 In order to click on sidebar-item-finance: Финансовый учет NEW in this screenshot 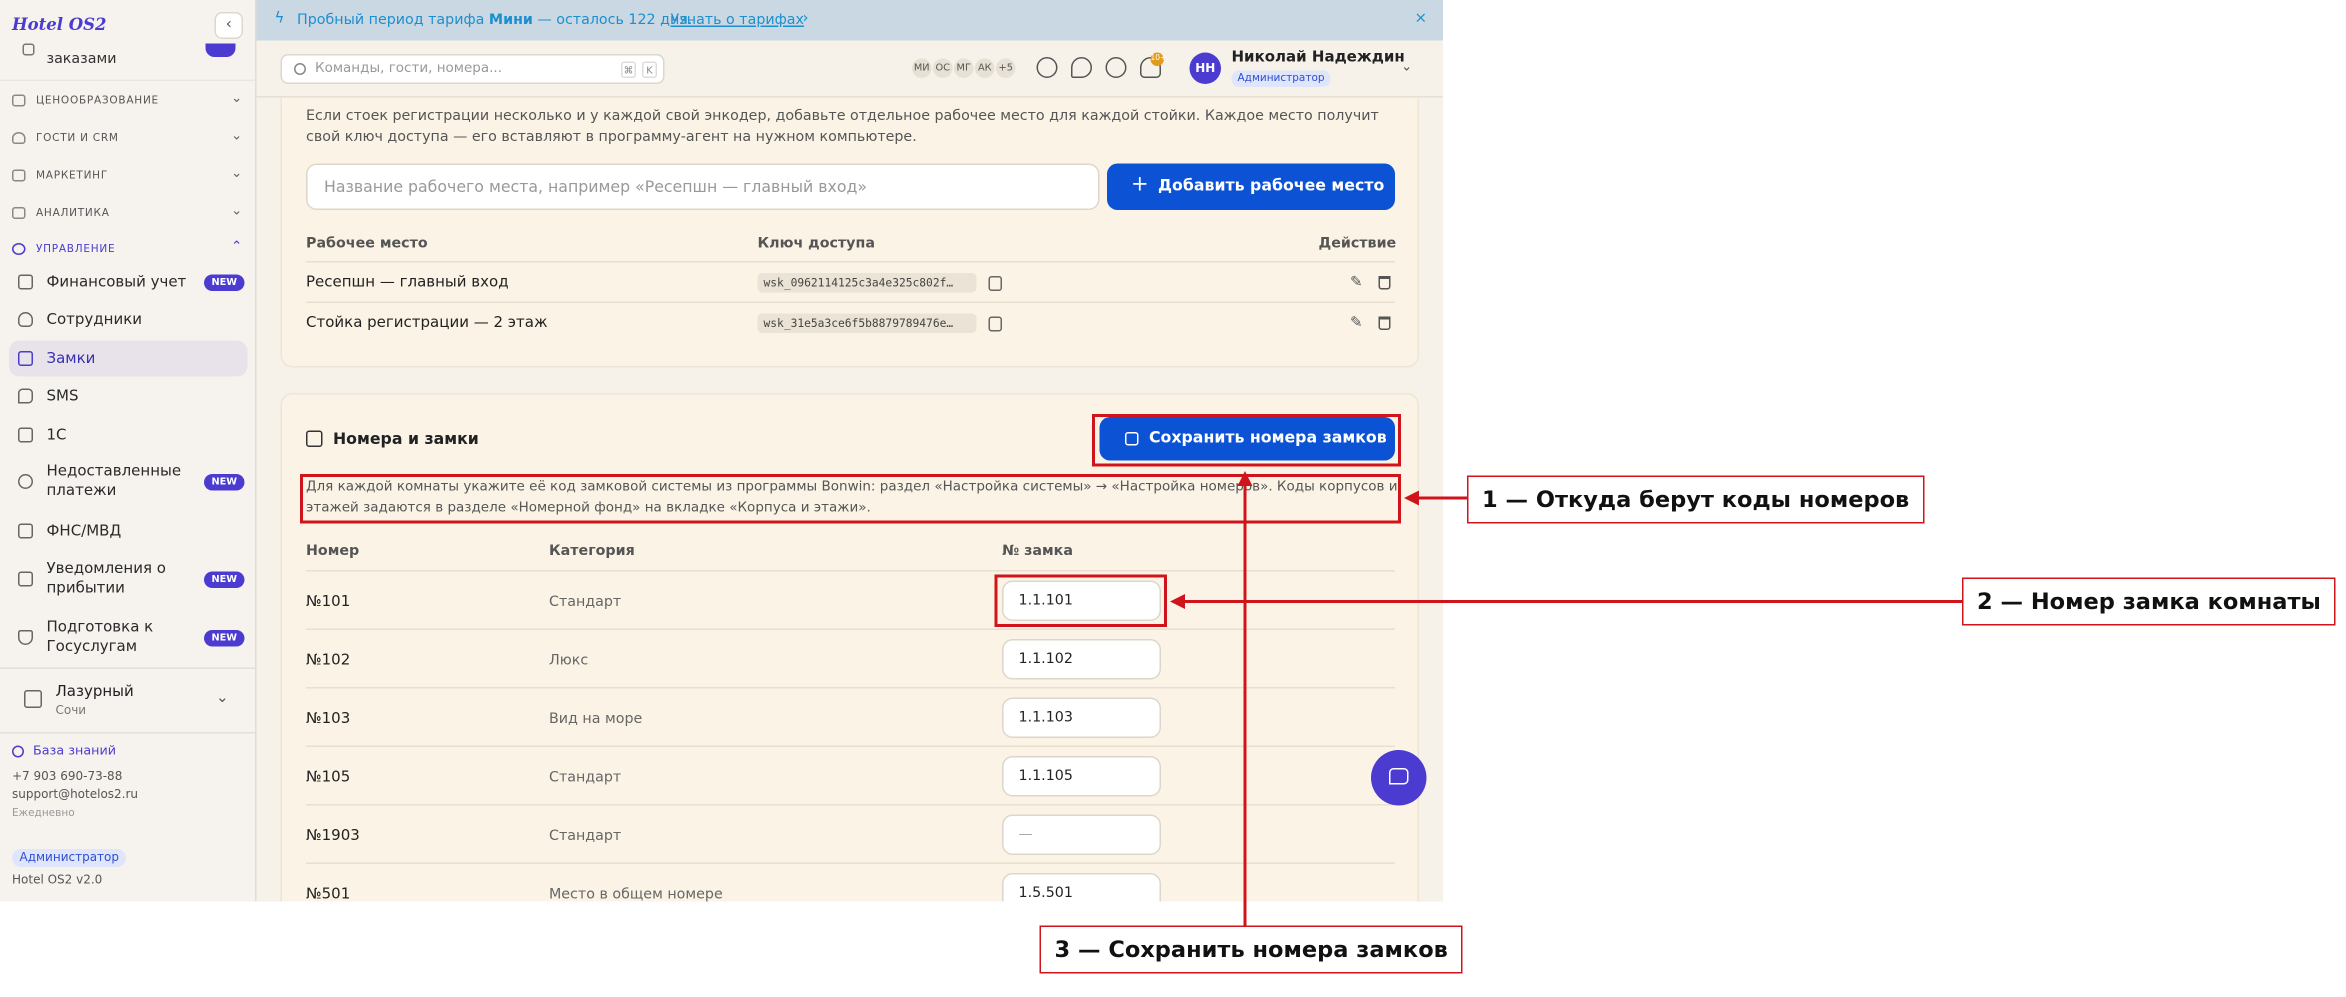, I will do `click(128, 282)`.